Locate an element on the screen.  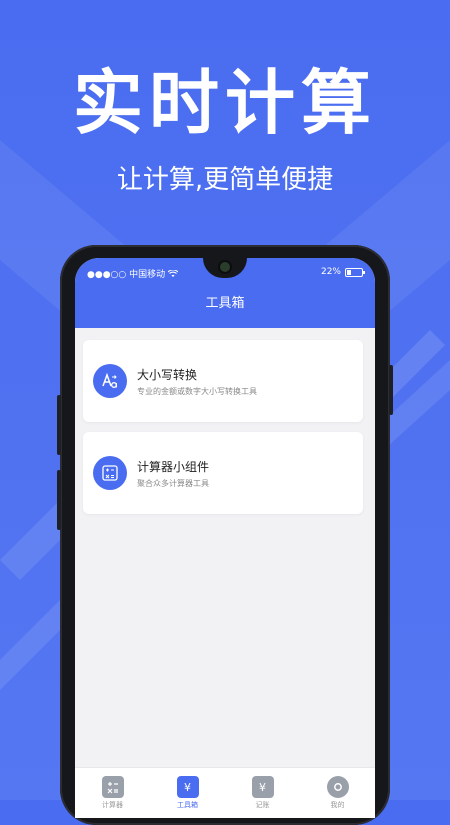
tab-ledger: ¥ 记账 is located at coordinates (262, 793).